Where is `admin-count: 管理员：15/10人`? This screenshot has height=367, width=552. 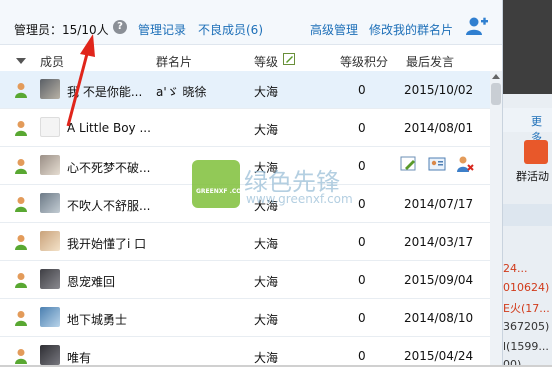 admin-count: 管理员：15/10人 is located at coordinates (61, 30).